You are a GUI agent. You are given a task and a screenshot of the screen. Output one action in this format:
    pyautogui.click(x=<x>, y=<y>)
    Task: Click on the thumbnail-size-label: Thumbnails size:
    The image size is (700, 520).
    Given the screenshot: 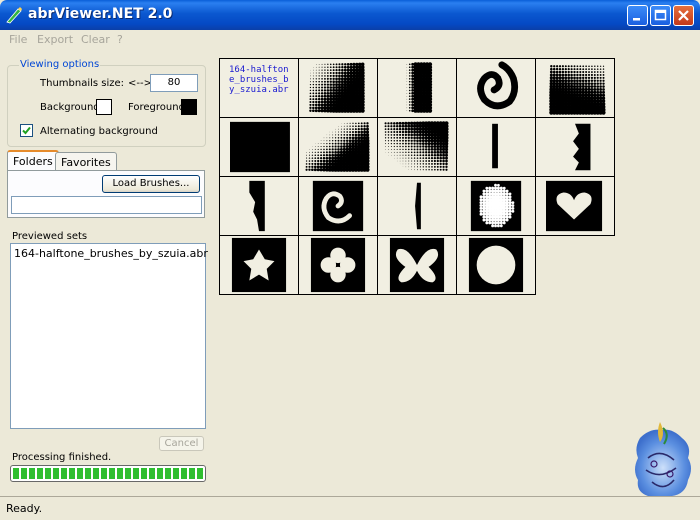 What is the action you would take?
    pyautogui.click(x=82, y=83)
    